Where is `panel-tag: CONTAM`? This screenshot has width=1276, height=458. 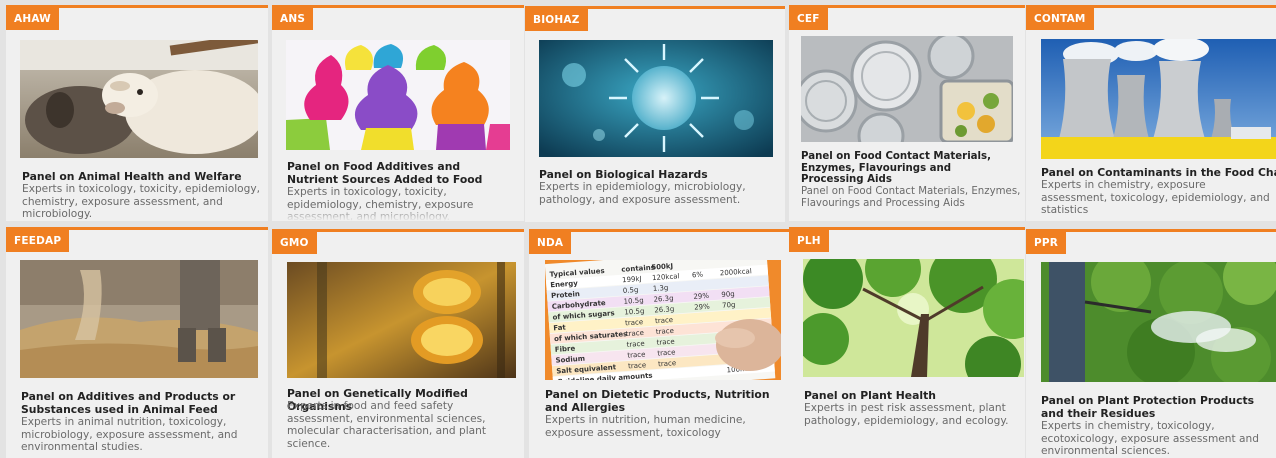
panel-tag: CONTAM is located at coordinates (1060, 19).